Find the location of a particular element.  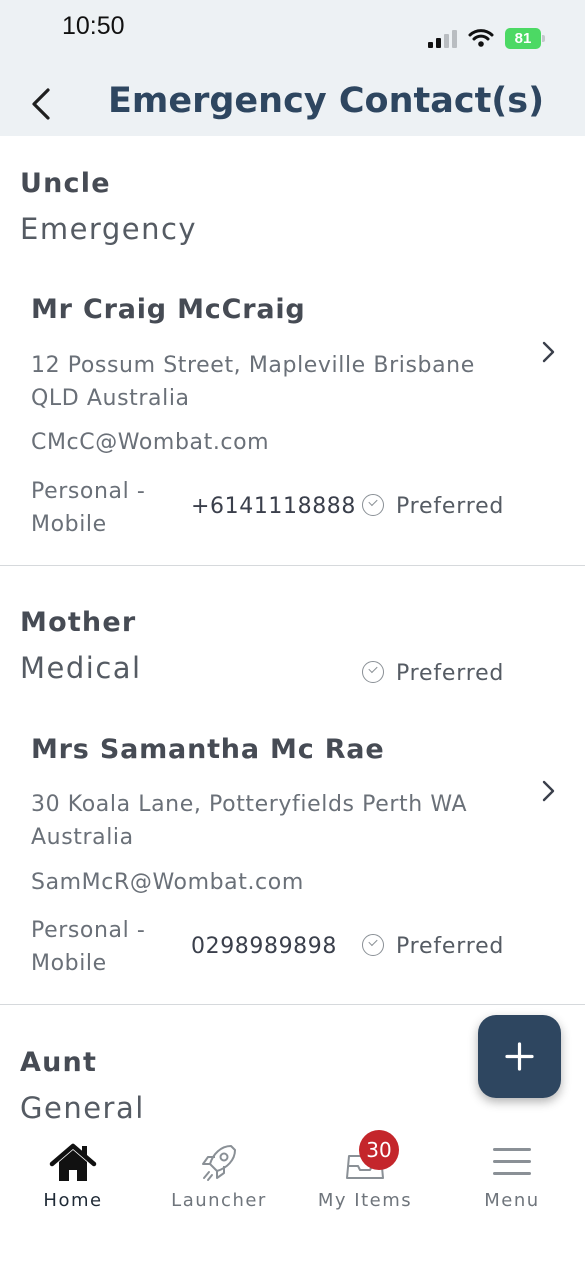

back-icon is located at coordinates (41, 104).